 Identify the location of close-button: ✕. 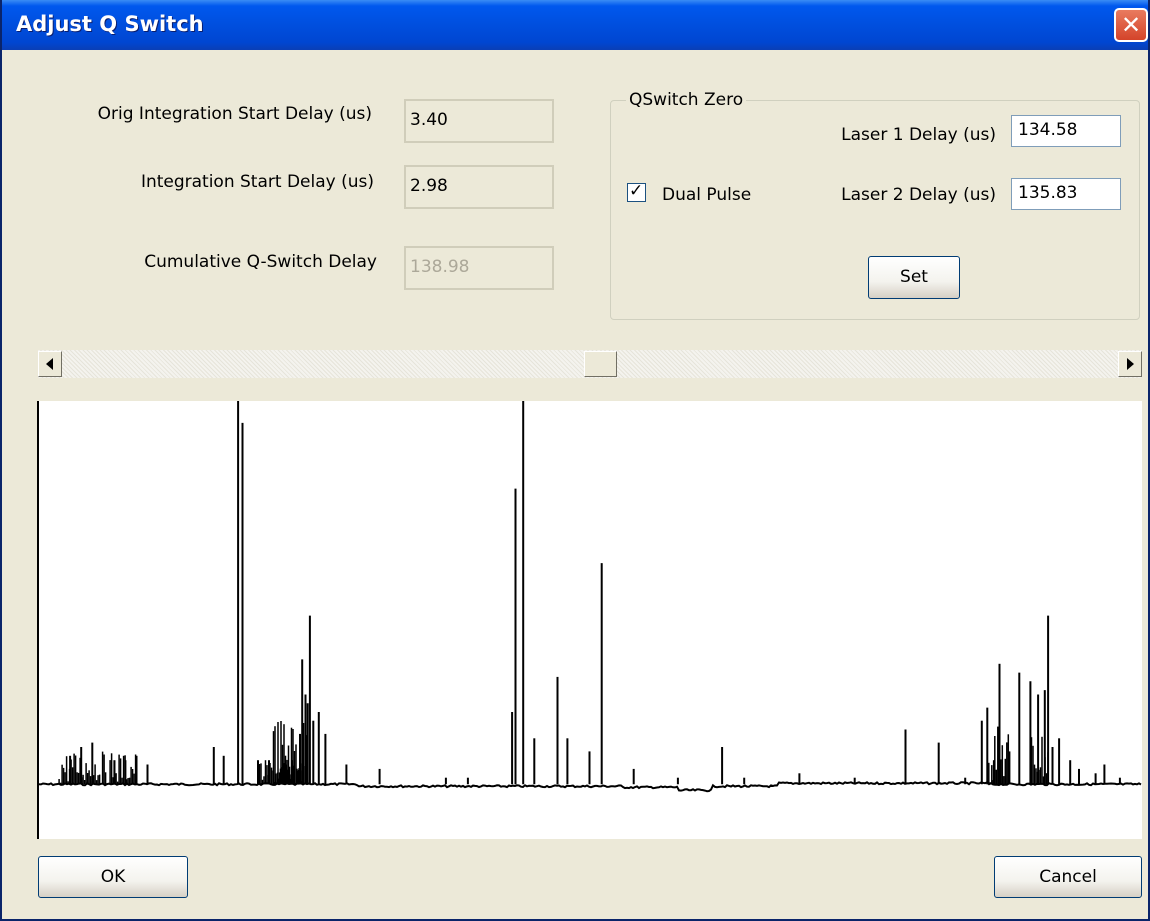
(1131, 25).